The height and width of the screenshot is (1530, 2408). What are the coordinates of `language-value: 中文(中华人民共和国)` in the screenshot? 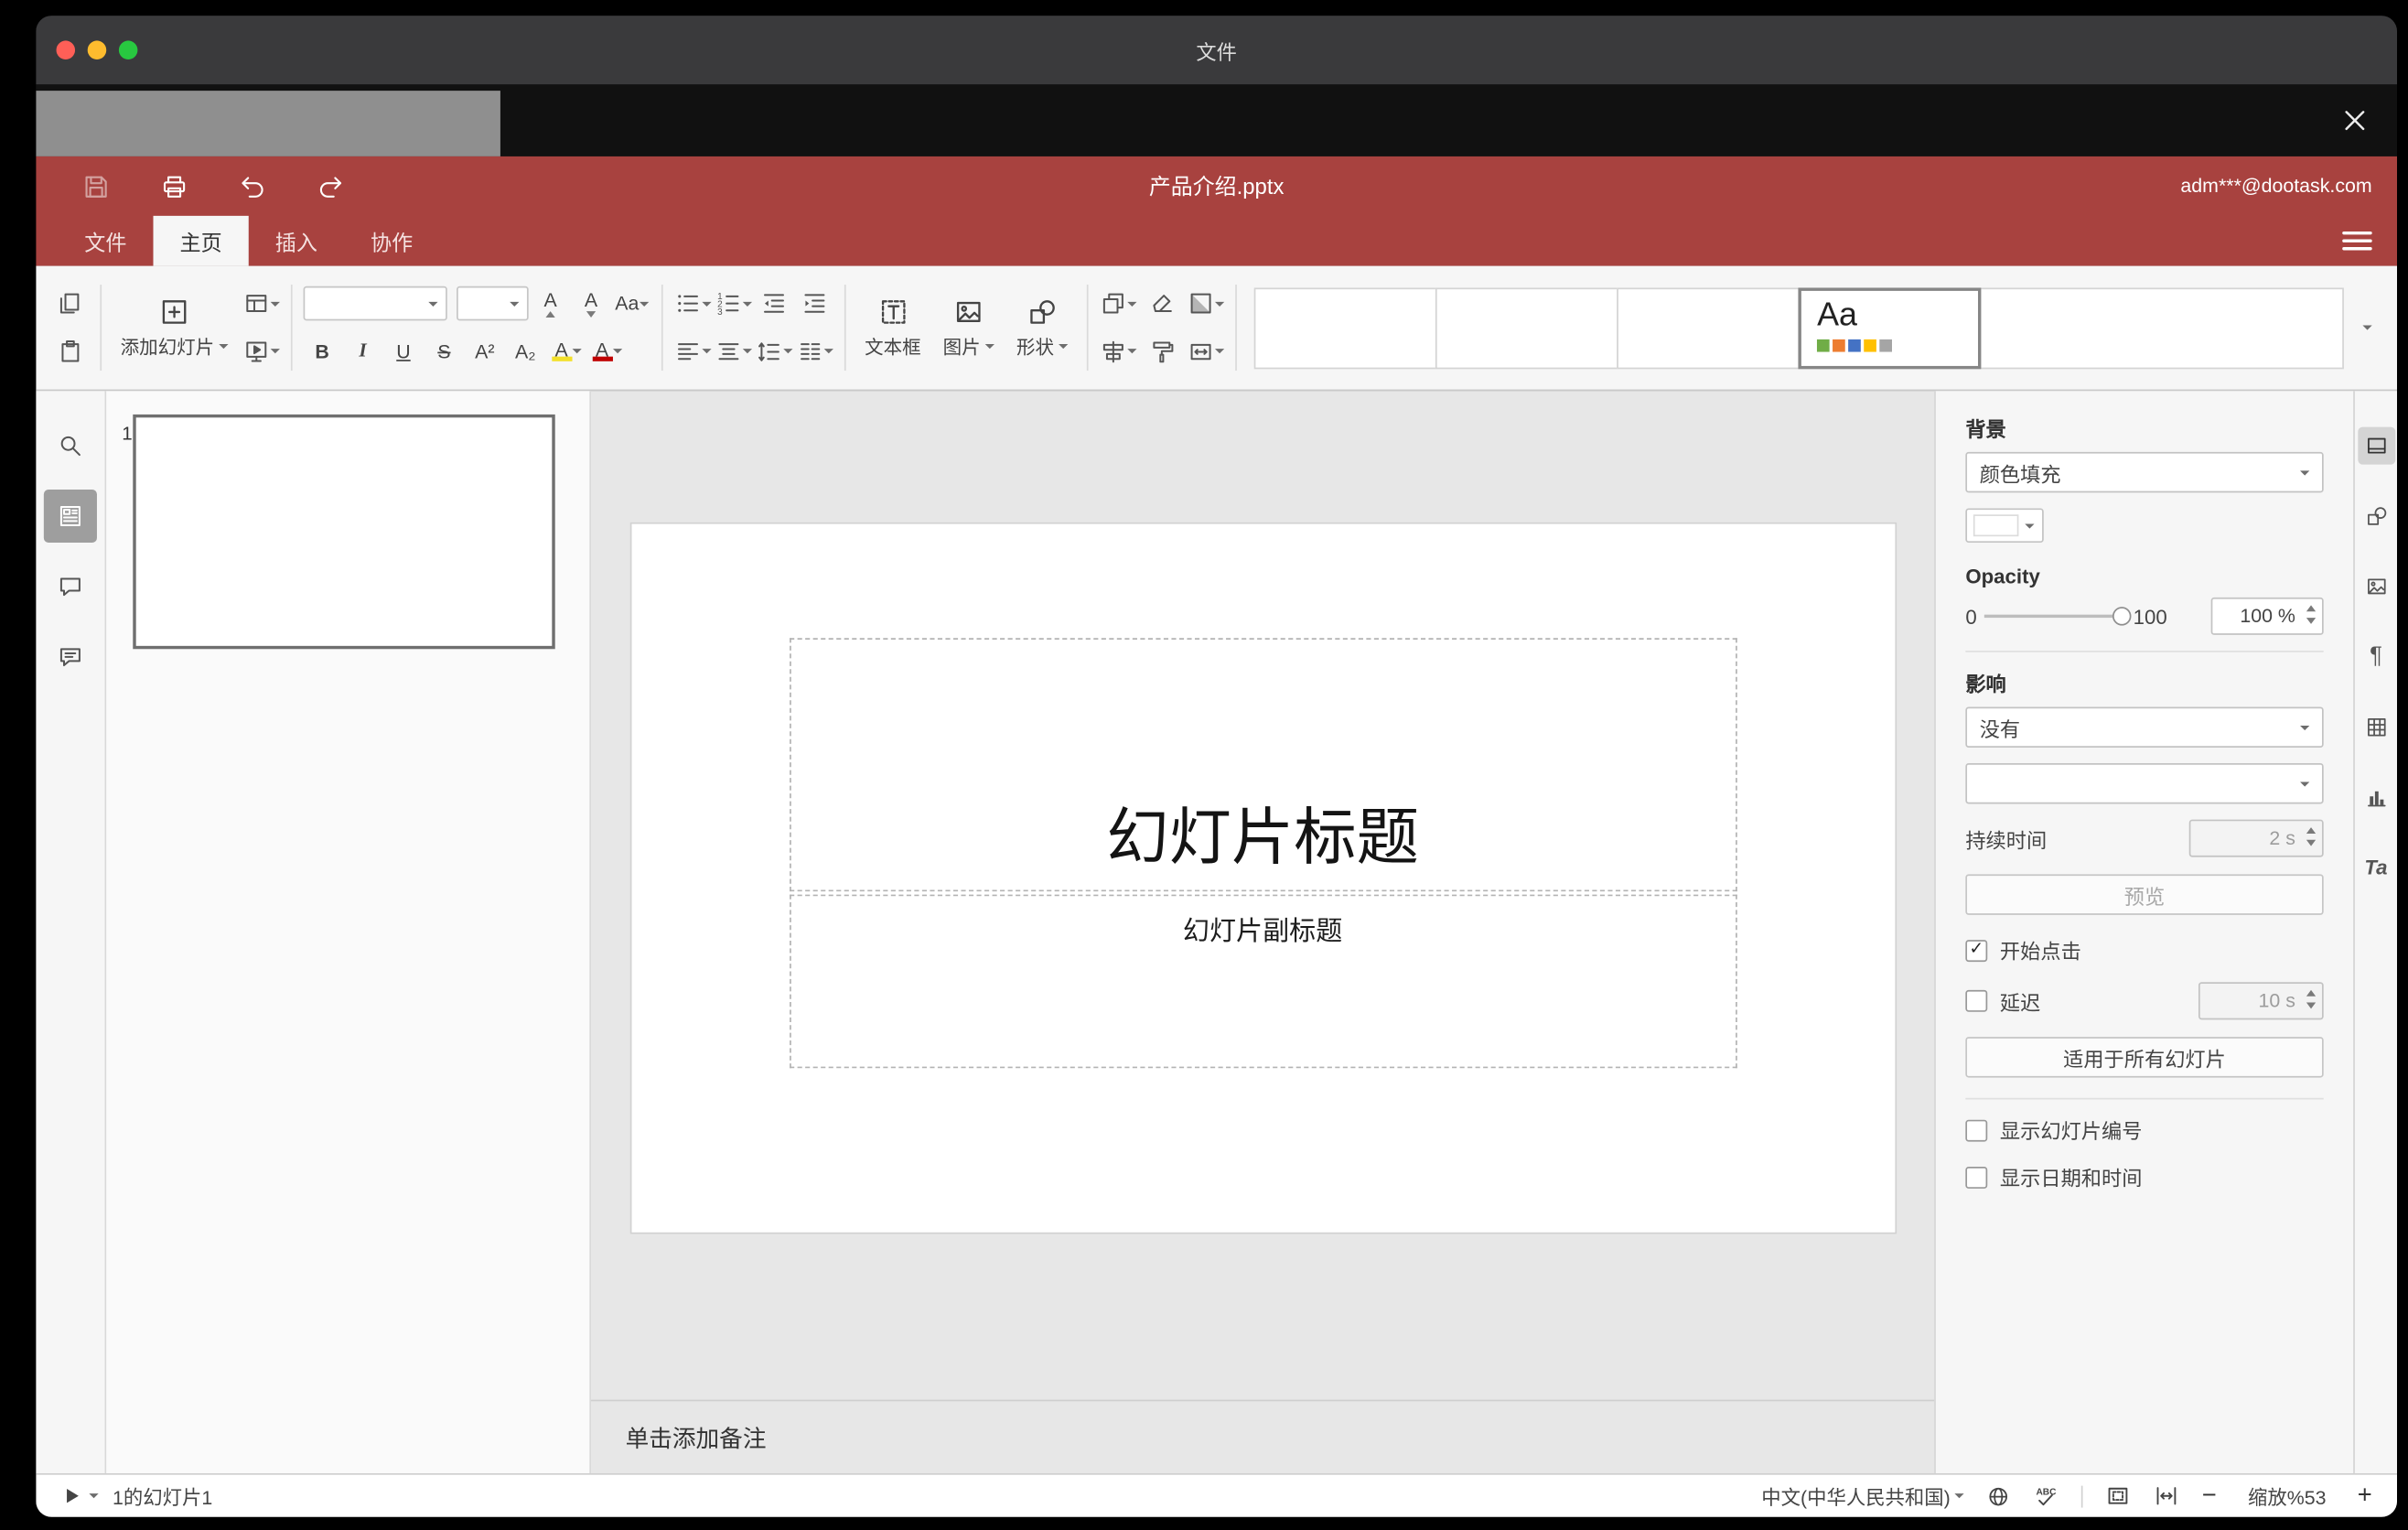 It's located at (1856, 1498).